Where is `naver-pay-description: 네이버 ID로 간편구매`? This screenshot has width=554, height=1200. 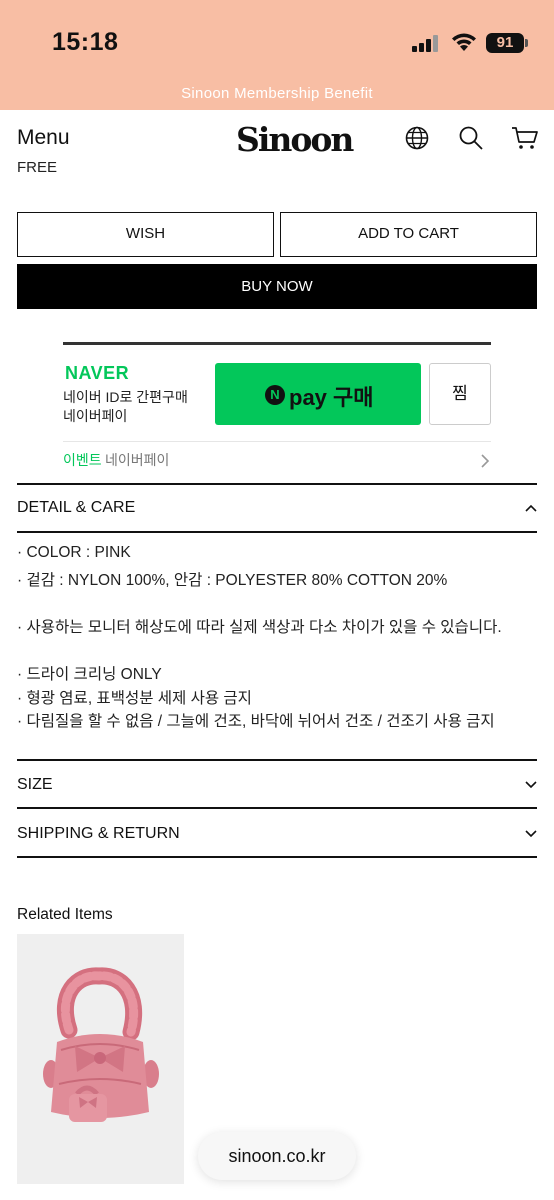
naver-pay-description: 네이버 ID로 간편구매 is located at coordinates (125, 397).